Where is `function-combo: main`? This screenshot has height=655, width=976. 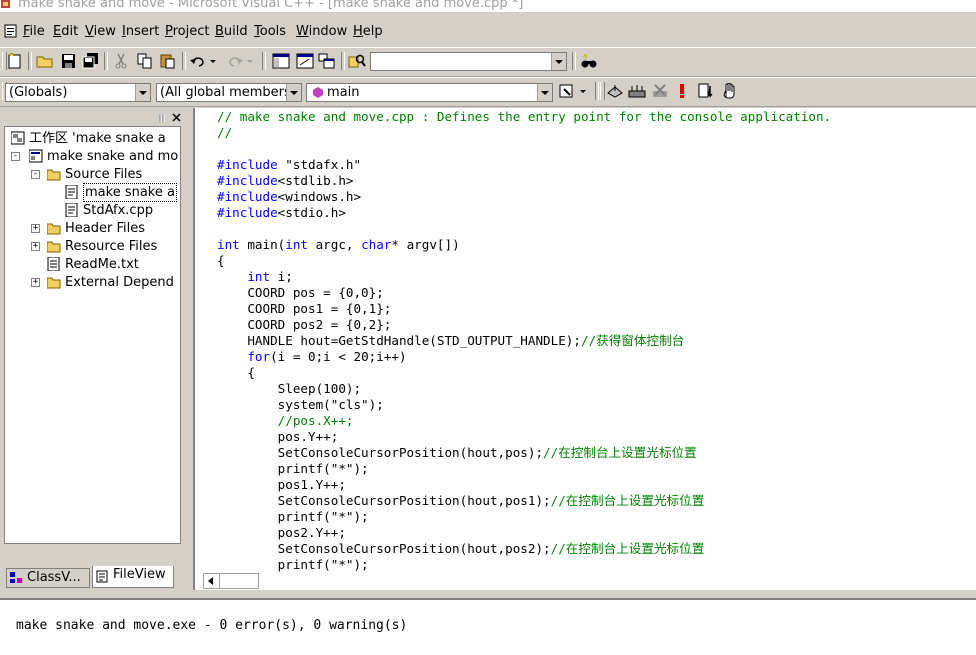 function-combo: main is located at coordinates (429, 92).